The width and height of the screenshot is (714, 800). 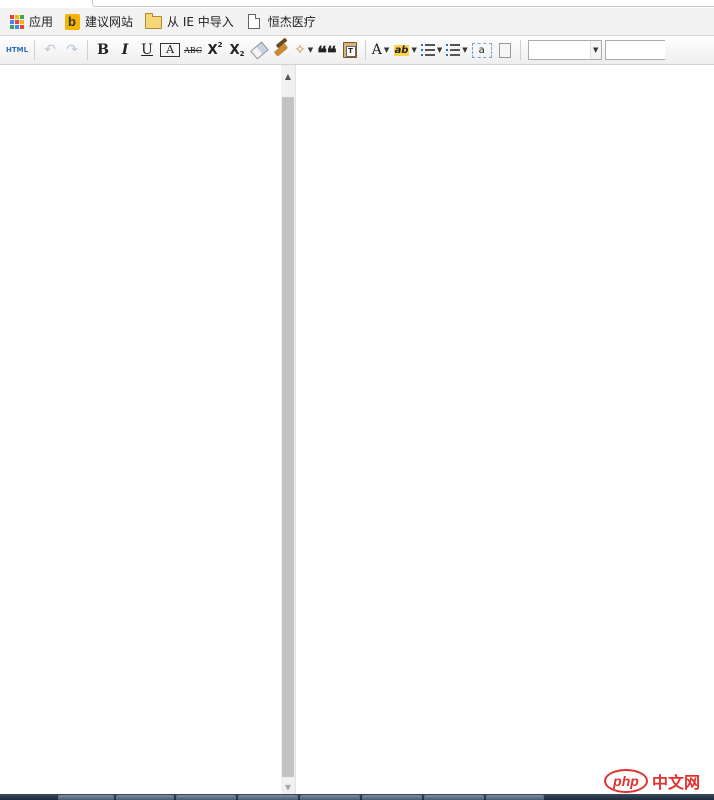 What do you see at coordinates (234, 50) in the screenshot?
I see `subscript-label: X` at bounding box center [234, 50].